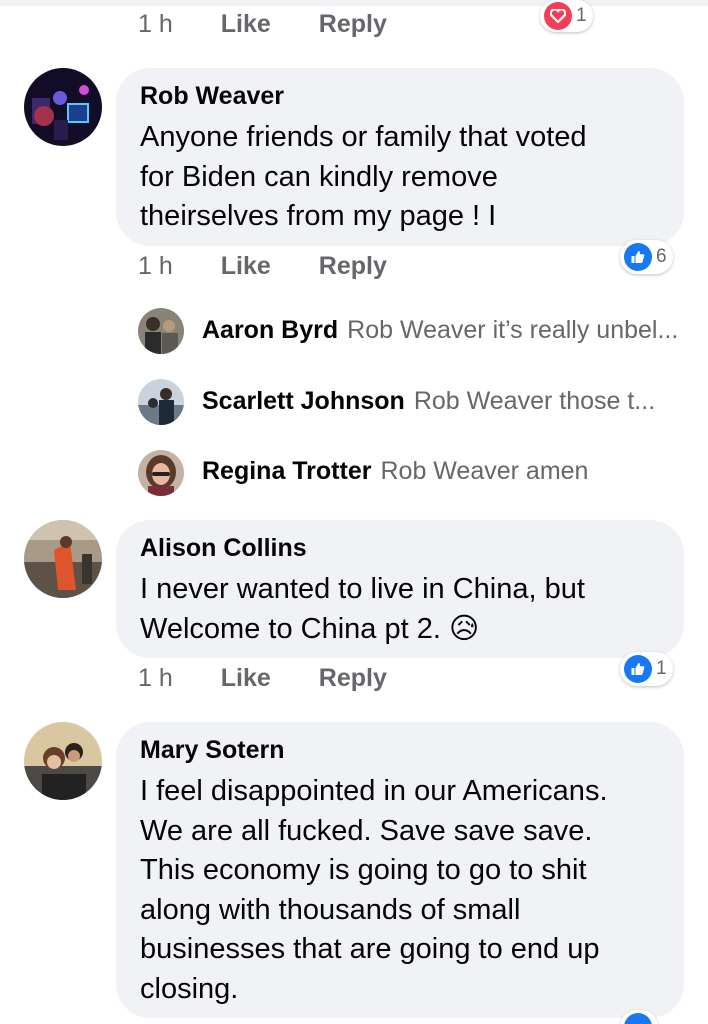  I want to click on reaction-summary: 6, so click(646, 257).